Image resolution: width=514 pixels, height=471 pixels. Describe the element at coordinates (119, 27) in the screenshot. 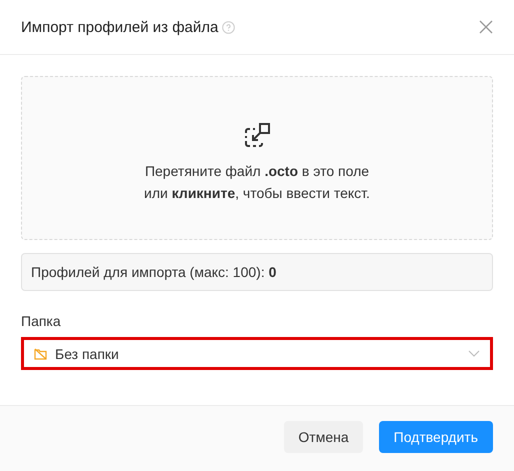

I see `dialog-title: Импорт профилей из файла` at that location.